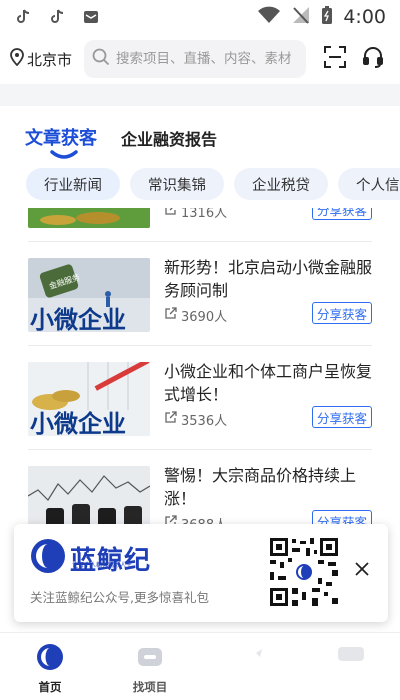 The image size is (400, 700). What do you see at coordinates (364, 17) in the screenshot?
I see `status-time: 4:00` at bounding box center [364, 17].